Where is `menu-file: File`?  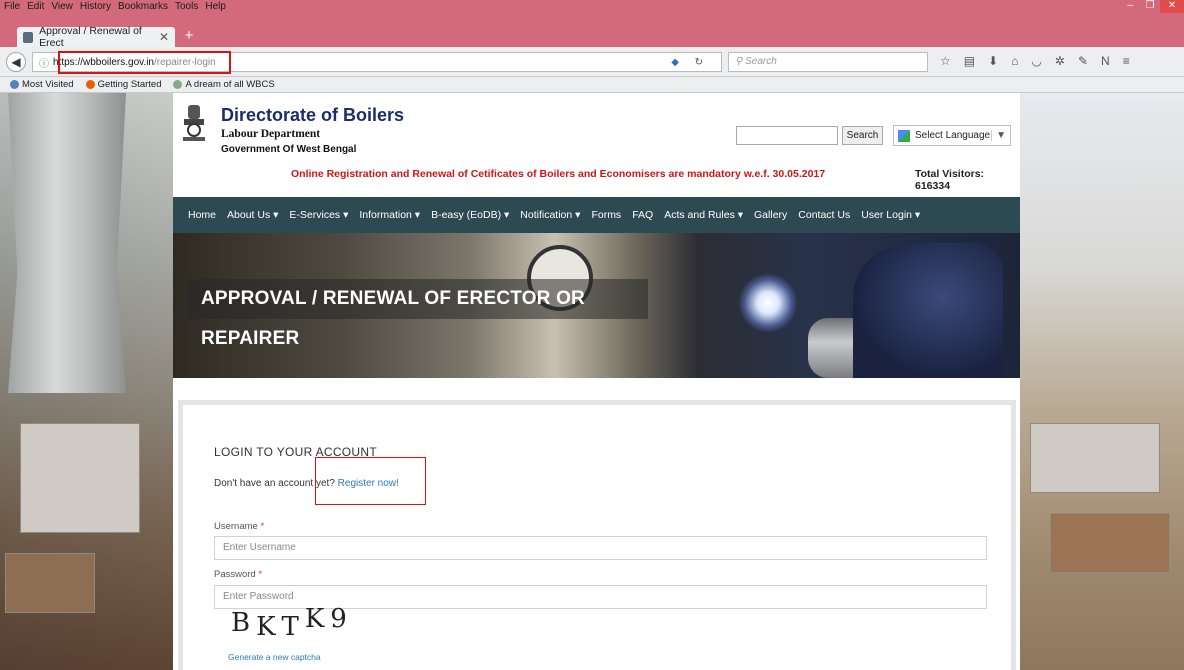
menu-file: File is located at coordinates (12, 6).